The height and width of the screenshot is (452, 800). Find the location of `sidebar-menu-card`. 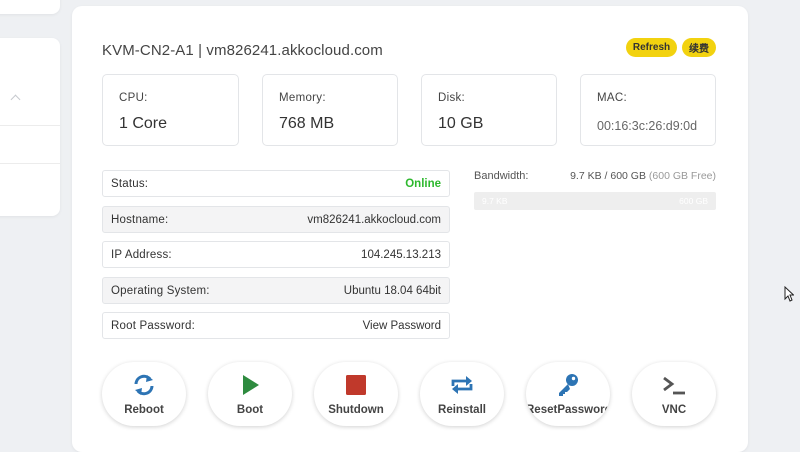

sidebar-menu-card is located at coordinates (30, 127).